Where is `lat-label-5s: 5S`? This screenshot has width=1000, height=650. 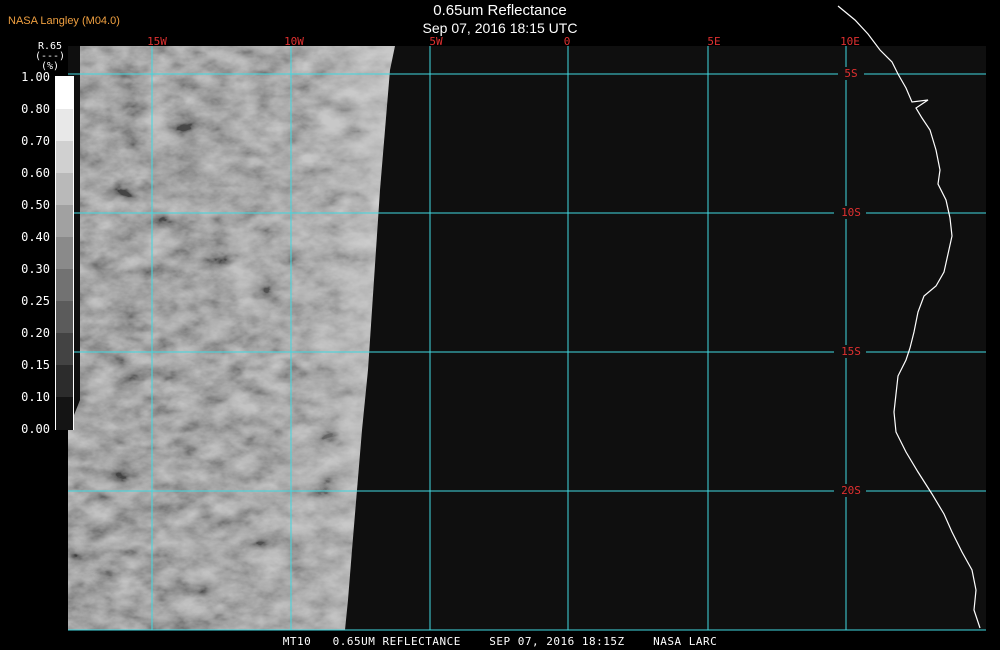 lat-label-5s: 5S is located at coordinates (850, 73).